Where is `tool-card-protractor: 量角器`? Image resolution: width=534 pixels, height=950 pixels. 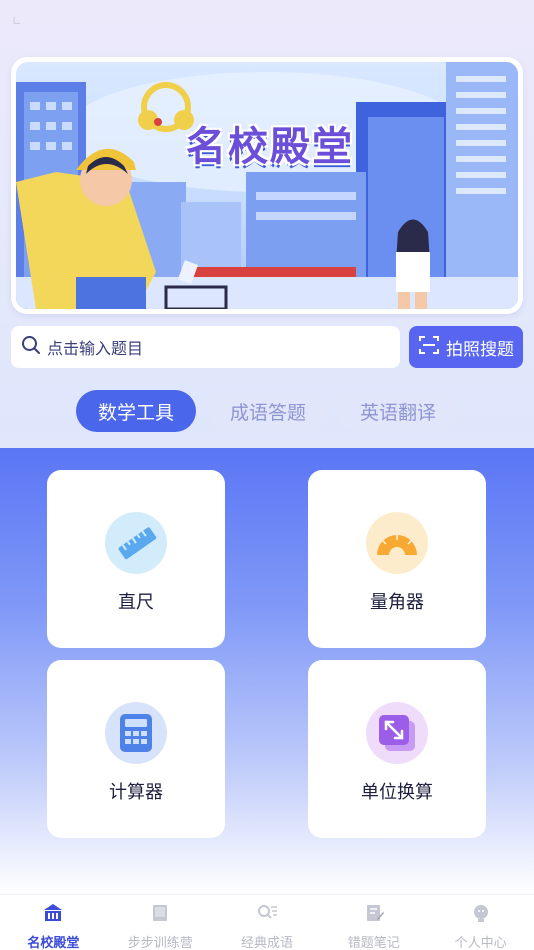
tool-card-protractor: 量角器 is located at coordinates (397, 559).